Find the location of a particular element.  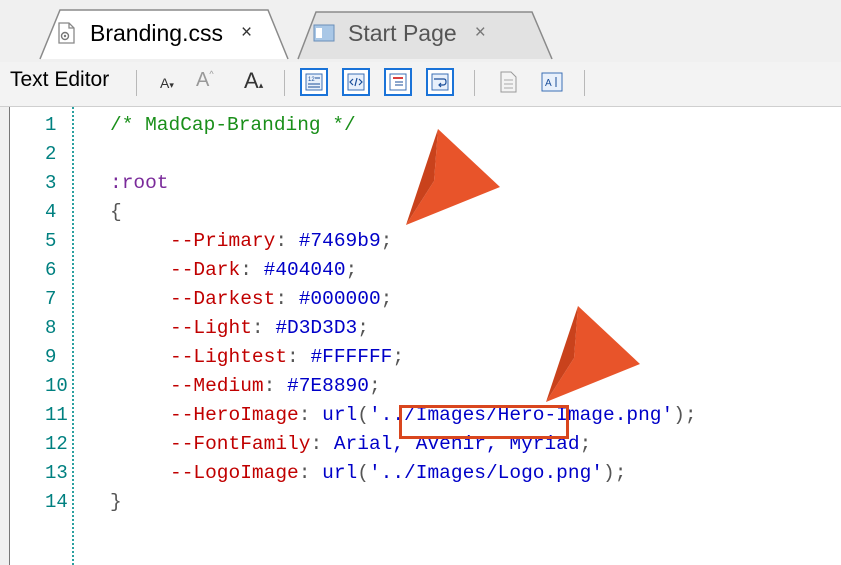

tab-label: Branding.css is located at coordinates (156, 32).